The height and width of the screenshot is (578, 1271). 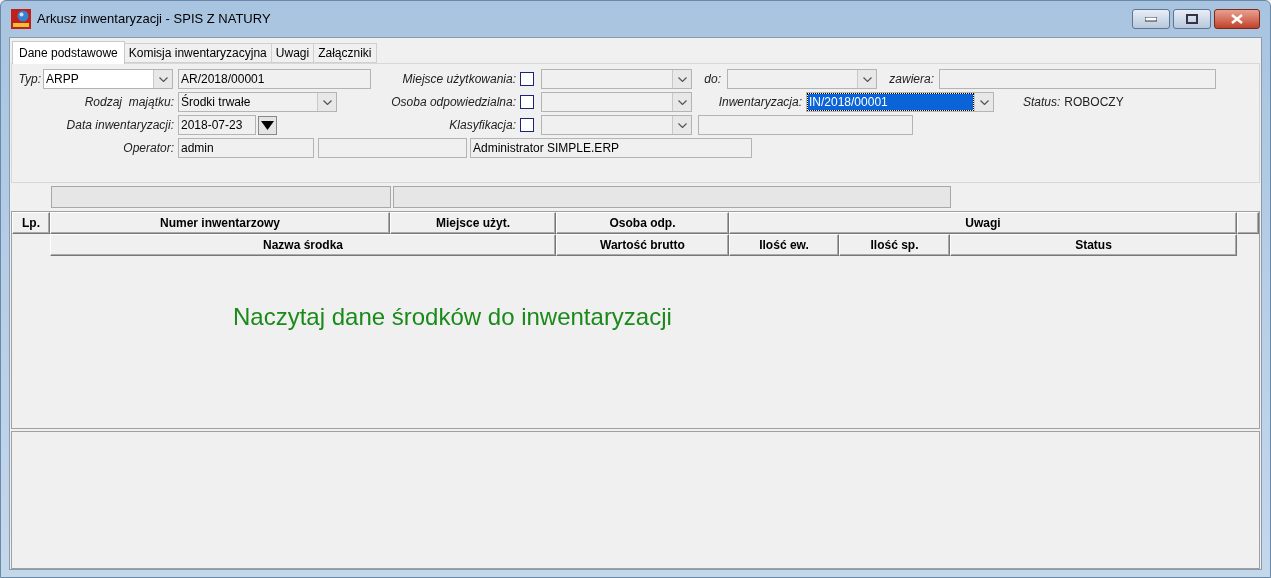 I want to click on text-field: admin, so click(x=246, y=148).